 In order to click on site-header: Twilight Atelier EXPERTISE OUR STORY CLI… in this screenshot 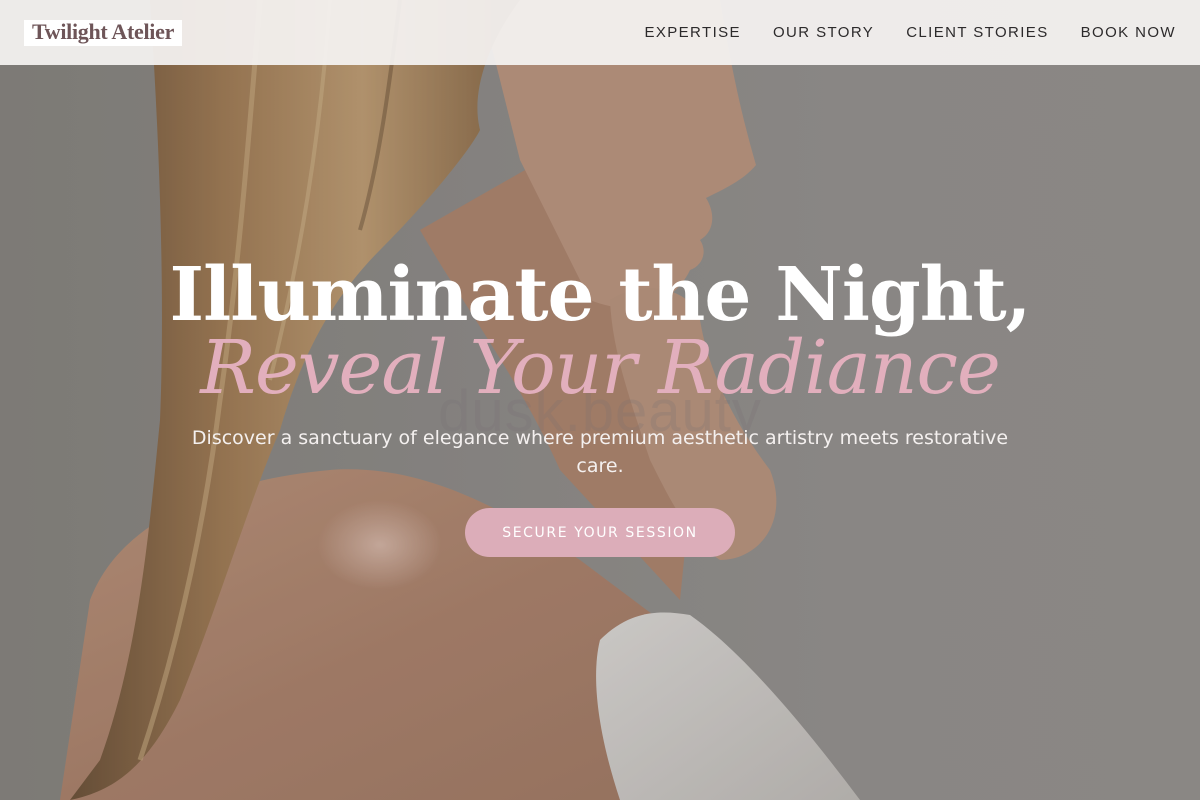, I will do `click(600, 32)`.